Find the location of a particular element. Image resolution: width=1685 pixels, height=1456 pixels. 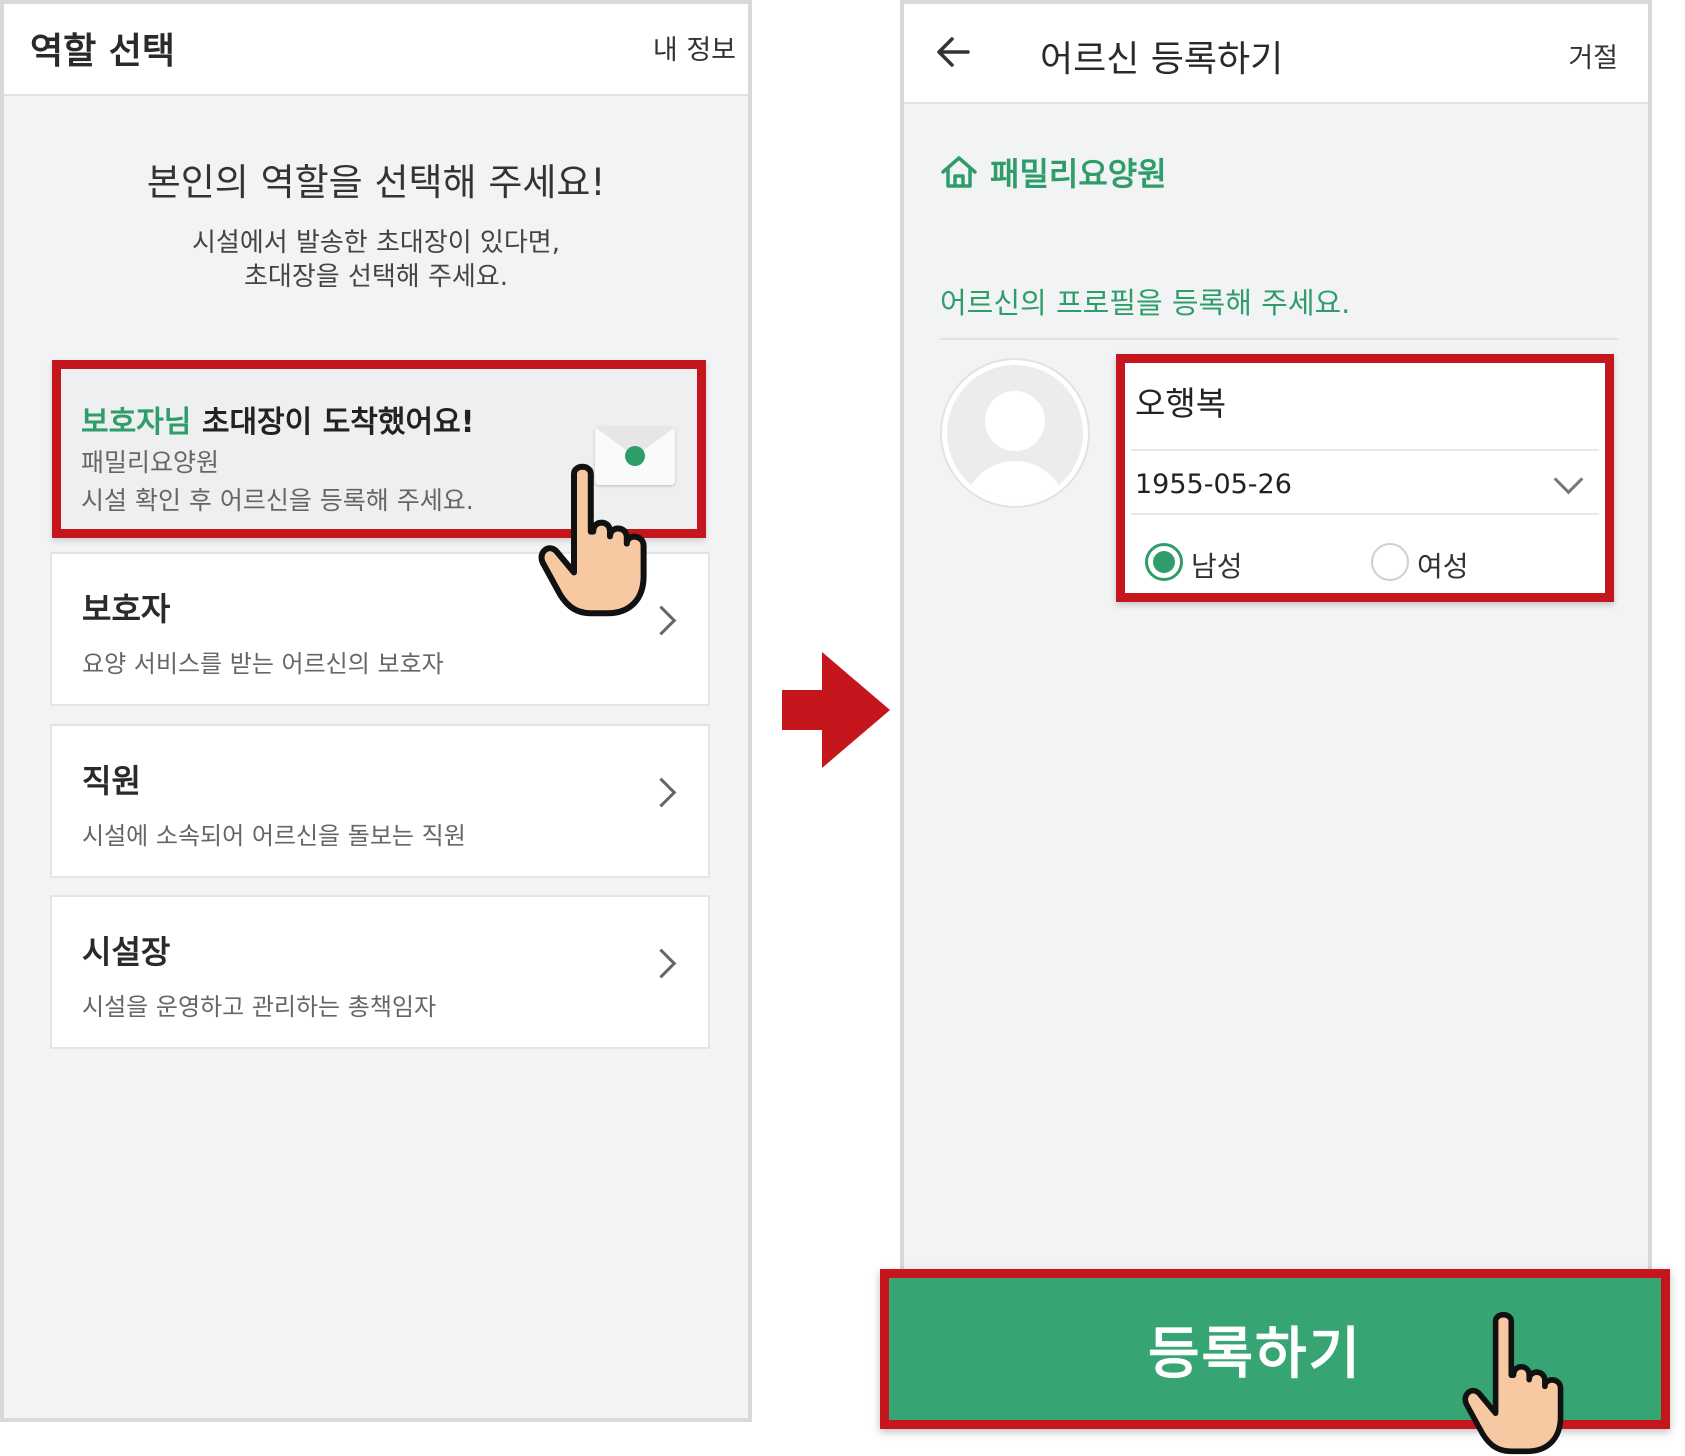

chevron-down-icon is located at coordinates (1568, 479).